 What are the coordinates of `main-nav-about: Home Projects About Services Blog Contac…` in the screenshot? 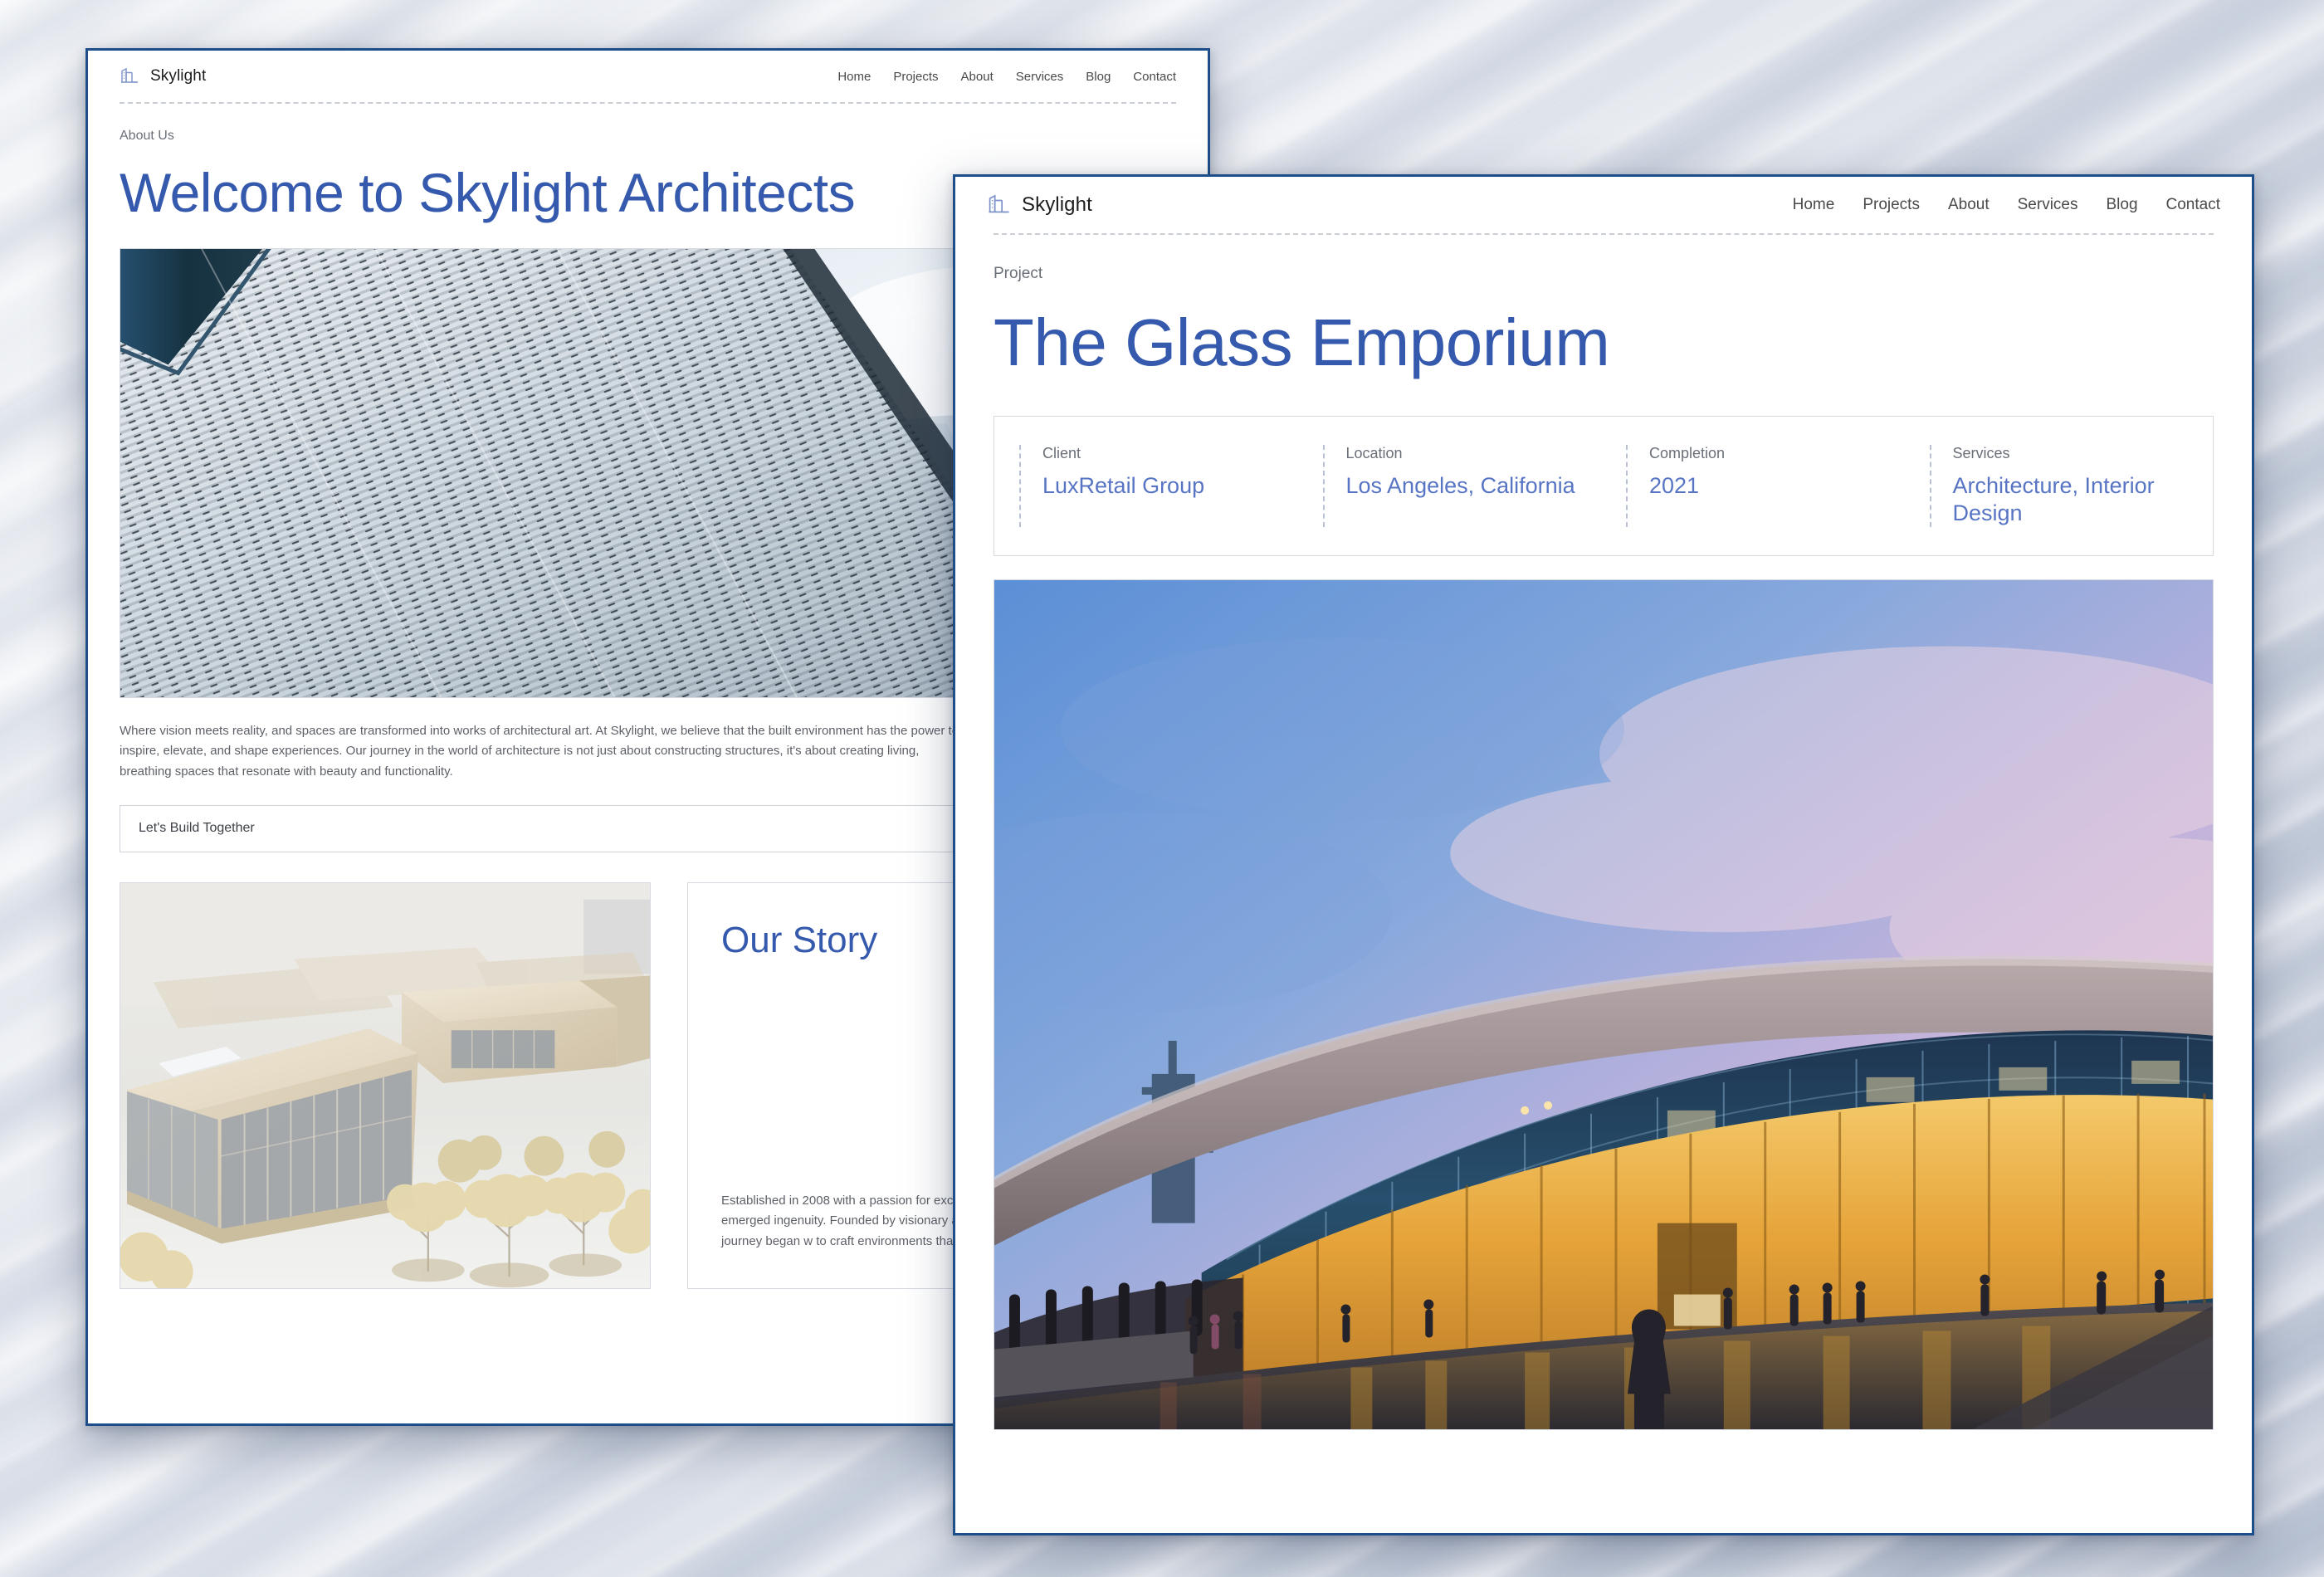 It's located at (1006, 77).